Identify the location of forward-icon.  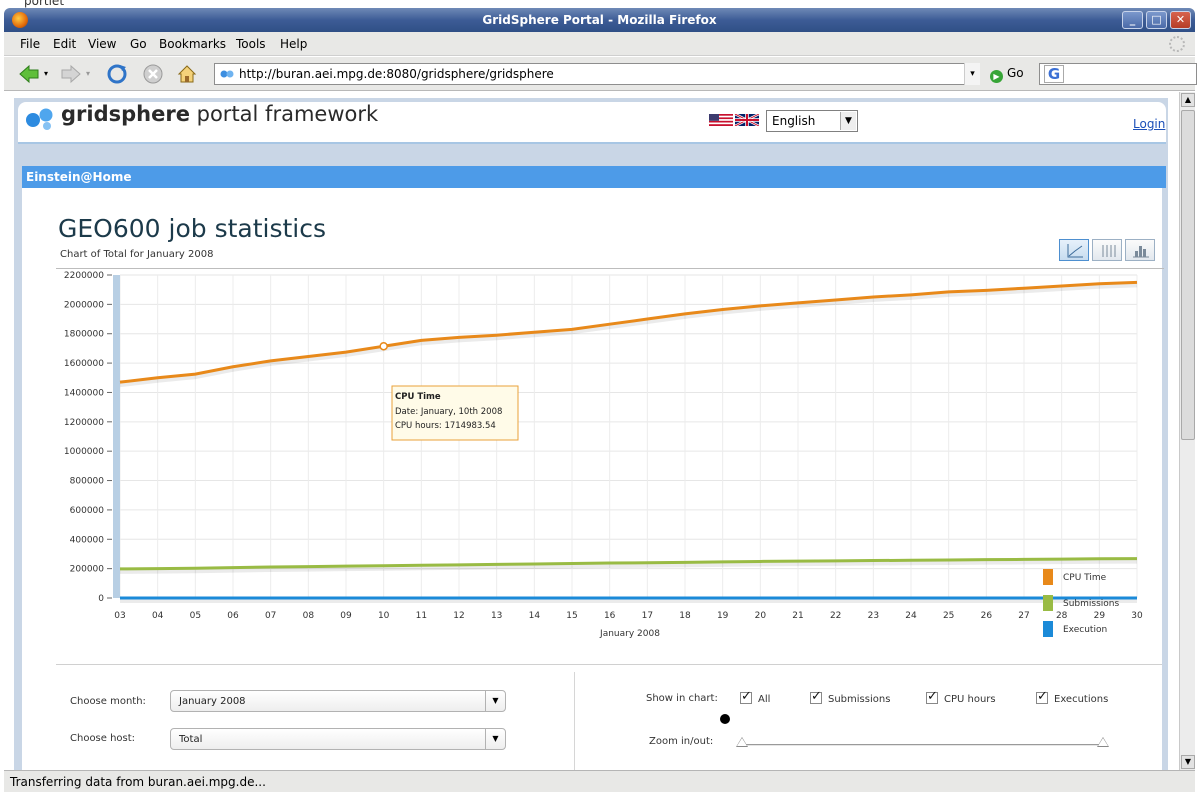
(71, 74).